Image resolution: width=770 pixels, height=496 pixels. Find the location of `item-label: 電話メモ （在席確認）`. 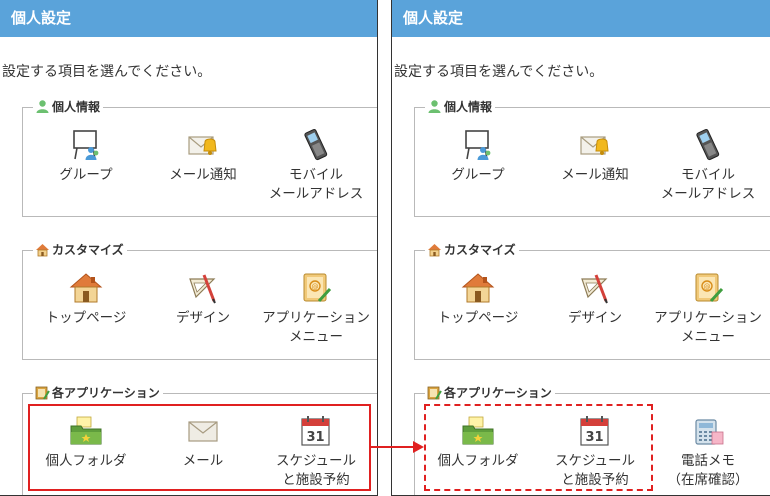

item-label: 電話メモ （在席確認） is located at coordinates (708, 470).